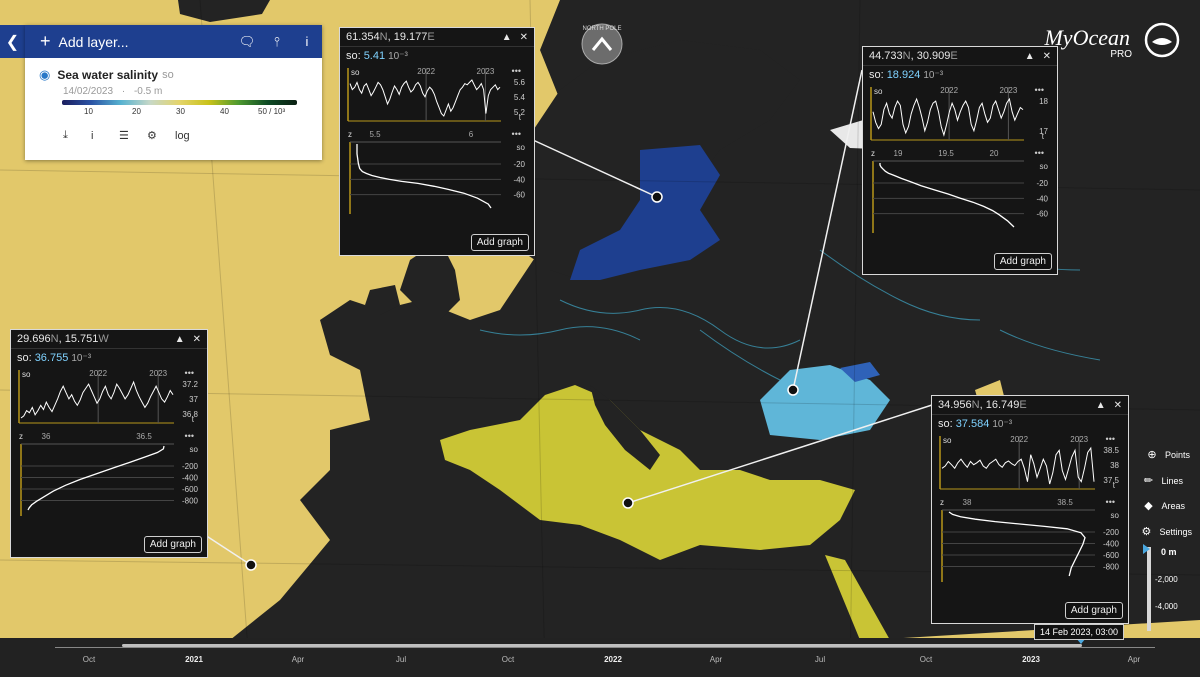 The height and width of the screenshot is (677, 1200). Describe the element at coordinates (12, 41) in the screenshot. I see `collapse-panel-button: ❮` at that location.